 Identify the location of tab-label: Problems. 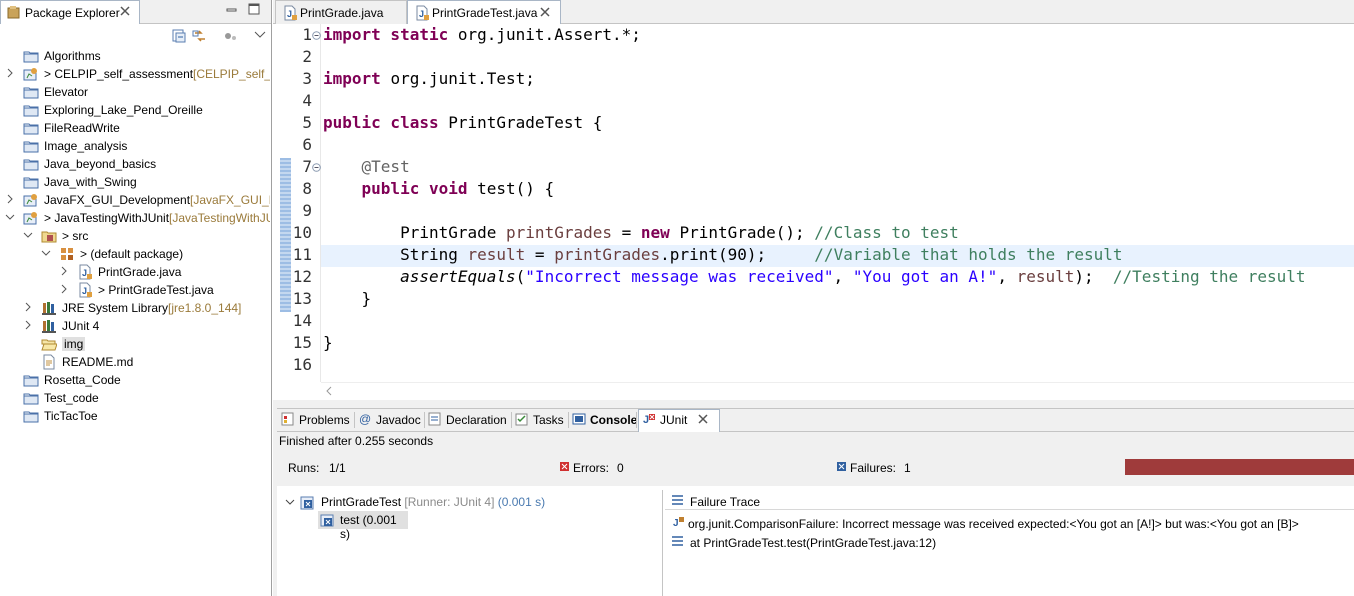
(324, 420).